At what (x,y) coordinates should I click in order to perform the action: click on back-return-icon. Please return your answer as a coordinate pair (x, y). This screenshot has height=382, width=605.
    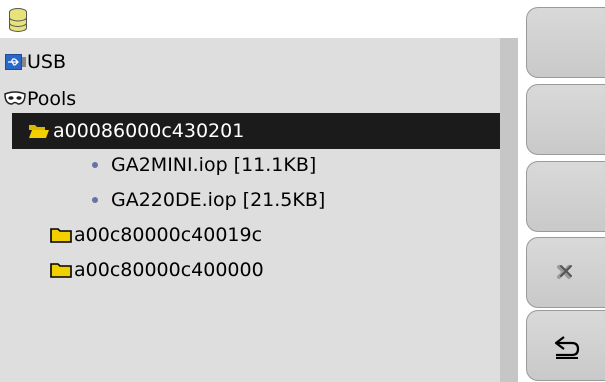
    Looking at the image, I should click on (567, 347).